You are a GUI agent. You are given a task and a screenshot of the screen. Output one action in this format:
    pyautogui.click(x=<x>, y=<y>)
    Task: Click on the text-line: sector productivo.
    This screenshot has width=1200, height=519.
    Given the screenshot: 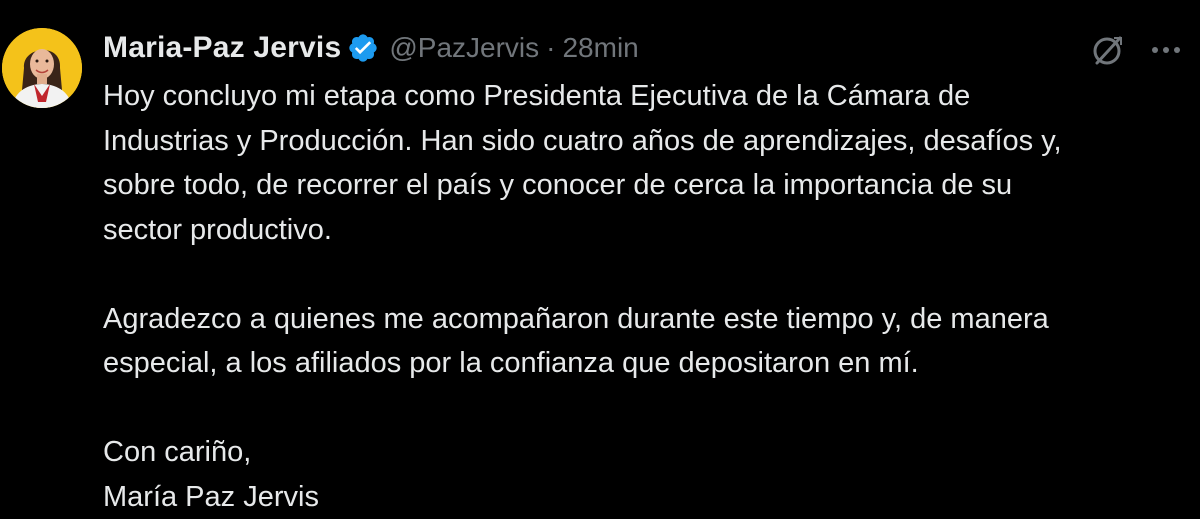 What is the action you would take?
    pyautogui.click(x=643, y=230)
    